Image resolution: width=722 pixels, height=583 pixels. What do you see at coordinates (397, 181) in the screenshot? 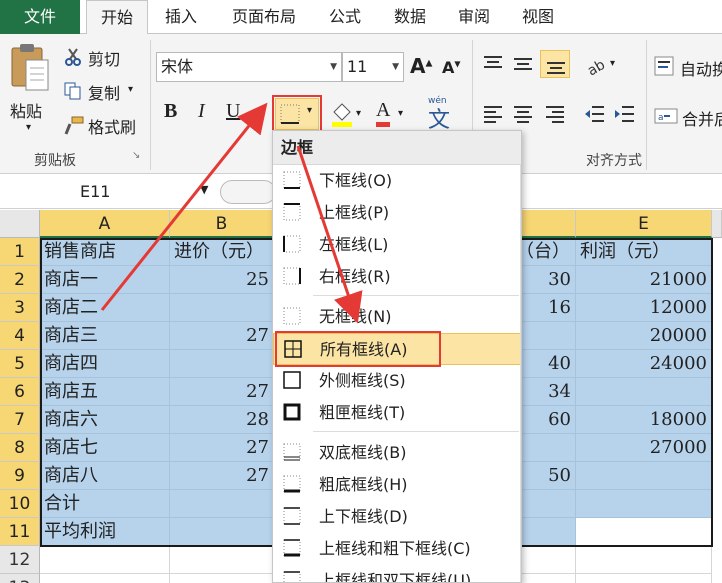
I see `menu-item-bottom-border: 下框线(O)` at bounding box center [397, 181].